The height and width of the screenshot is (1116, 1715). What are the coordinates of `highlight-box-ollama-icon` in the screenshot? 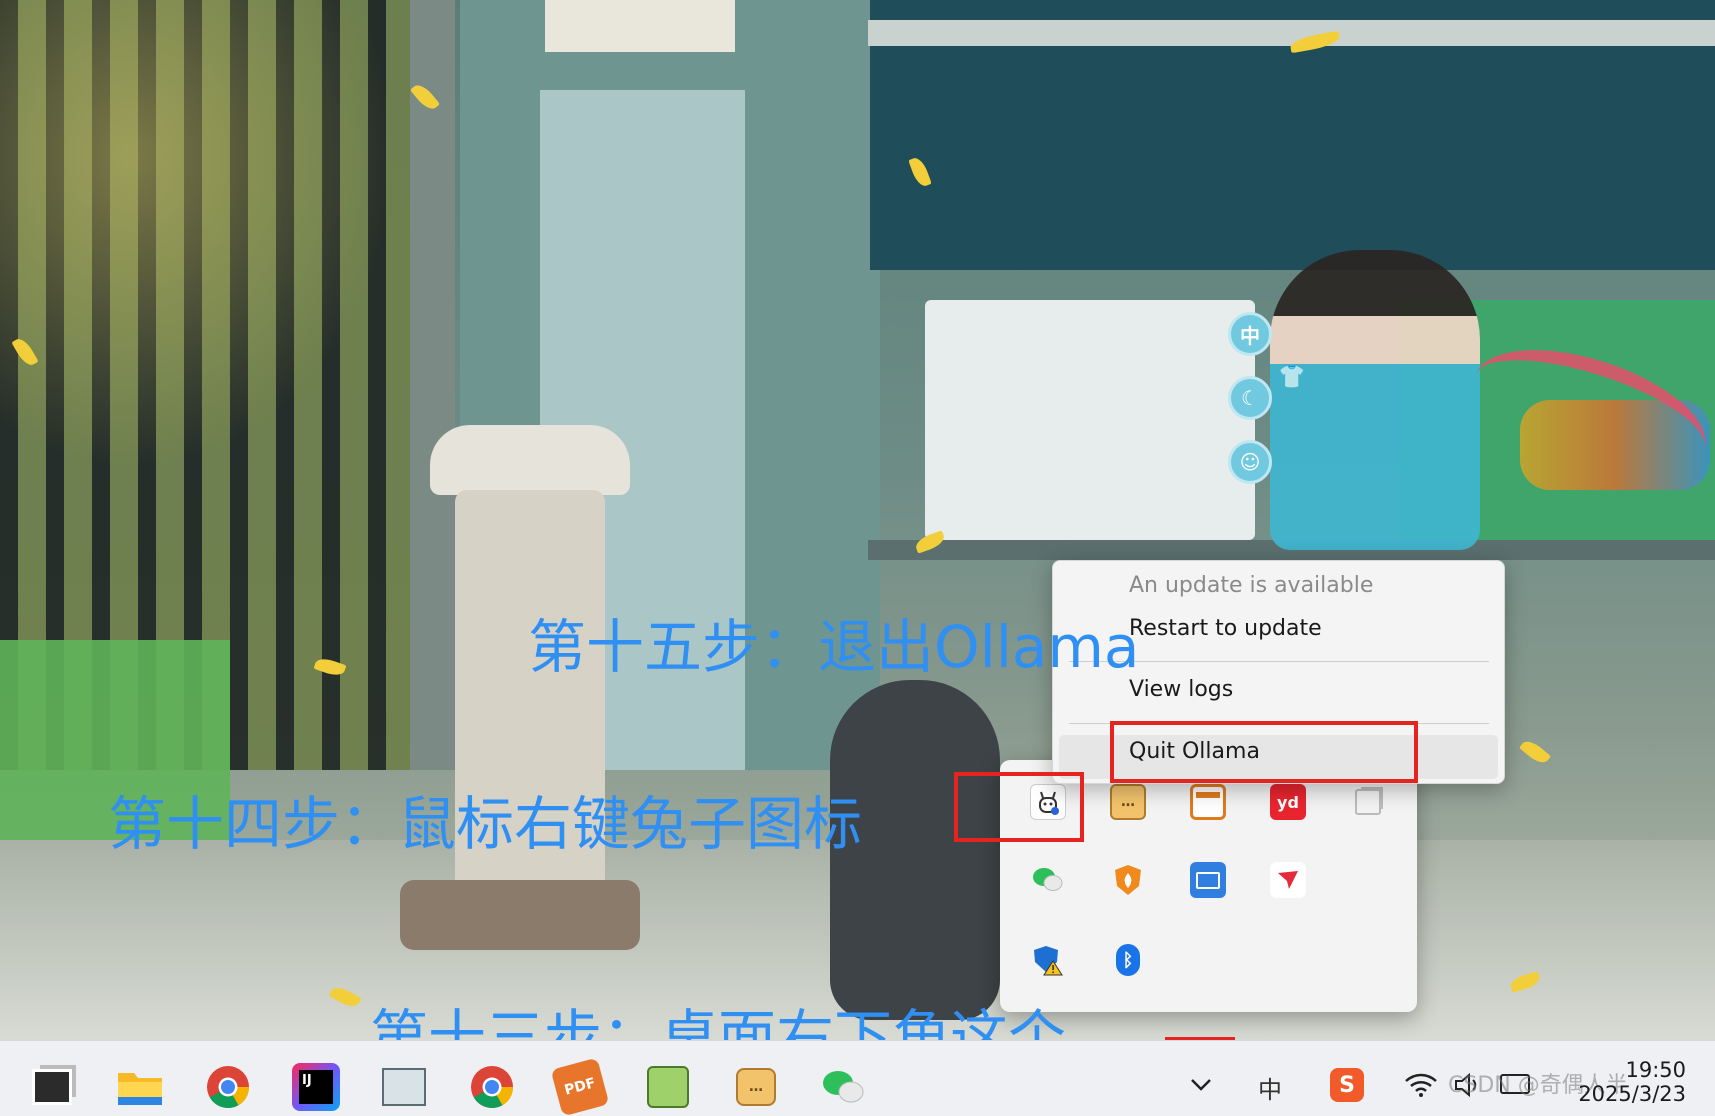 It's located at (1019, 807).